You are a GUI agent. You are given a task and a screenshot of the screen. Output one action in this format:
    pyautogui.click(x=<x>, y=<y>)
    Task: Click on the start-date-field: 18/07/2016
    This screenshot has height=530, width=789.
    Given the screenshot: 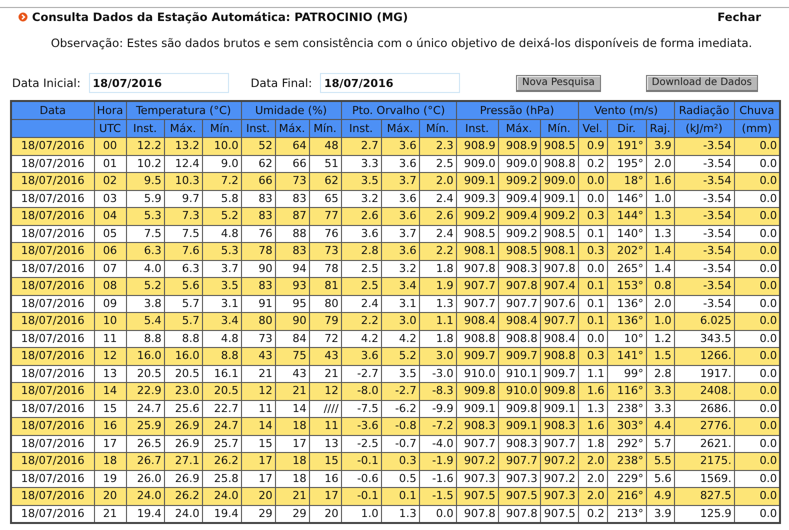 What is the action you would take?
    pyautogui.click(x=158, y=83)
    